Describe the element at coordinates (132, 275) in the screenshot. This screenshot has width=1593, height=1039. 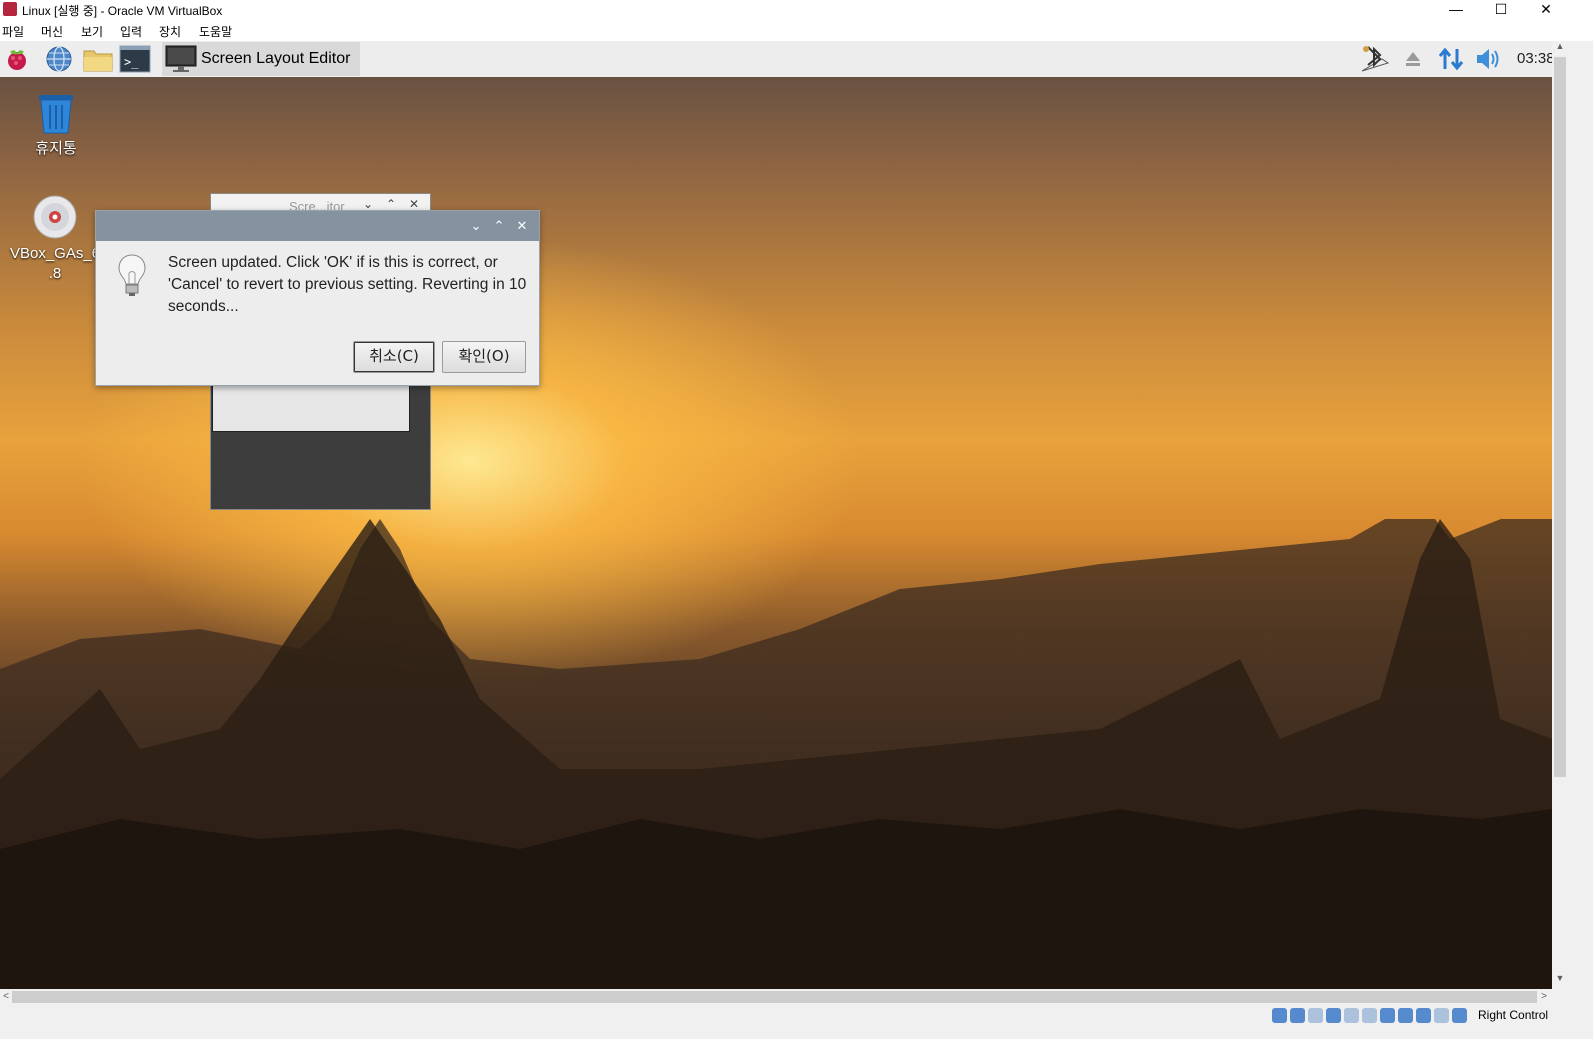
I see `lightbulb-icon` at that location.